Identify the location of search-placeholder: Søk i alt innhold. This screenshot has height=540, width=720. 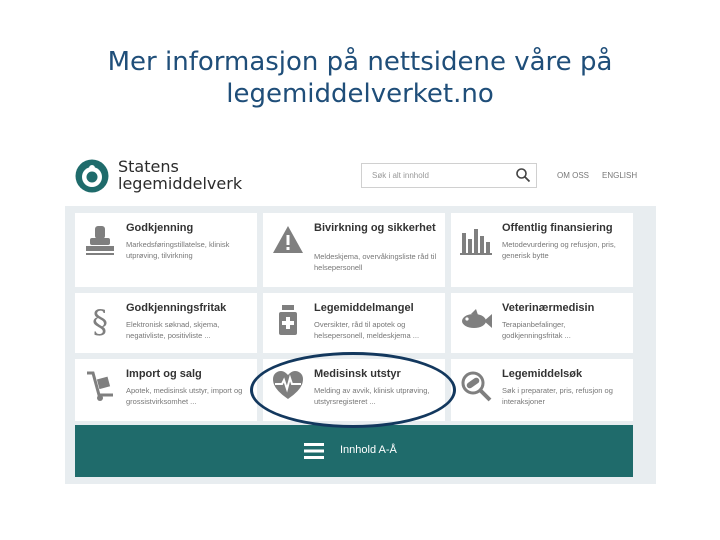
(400, 175).